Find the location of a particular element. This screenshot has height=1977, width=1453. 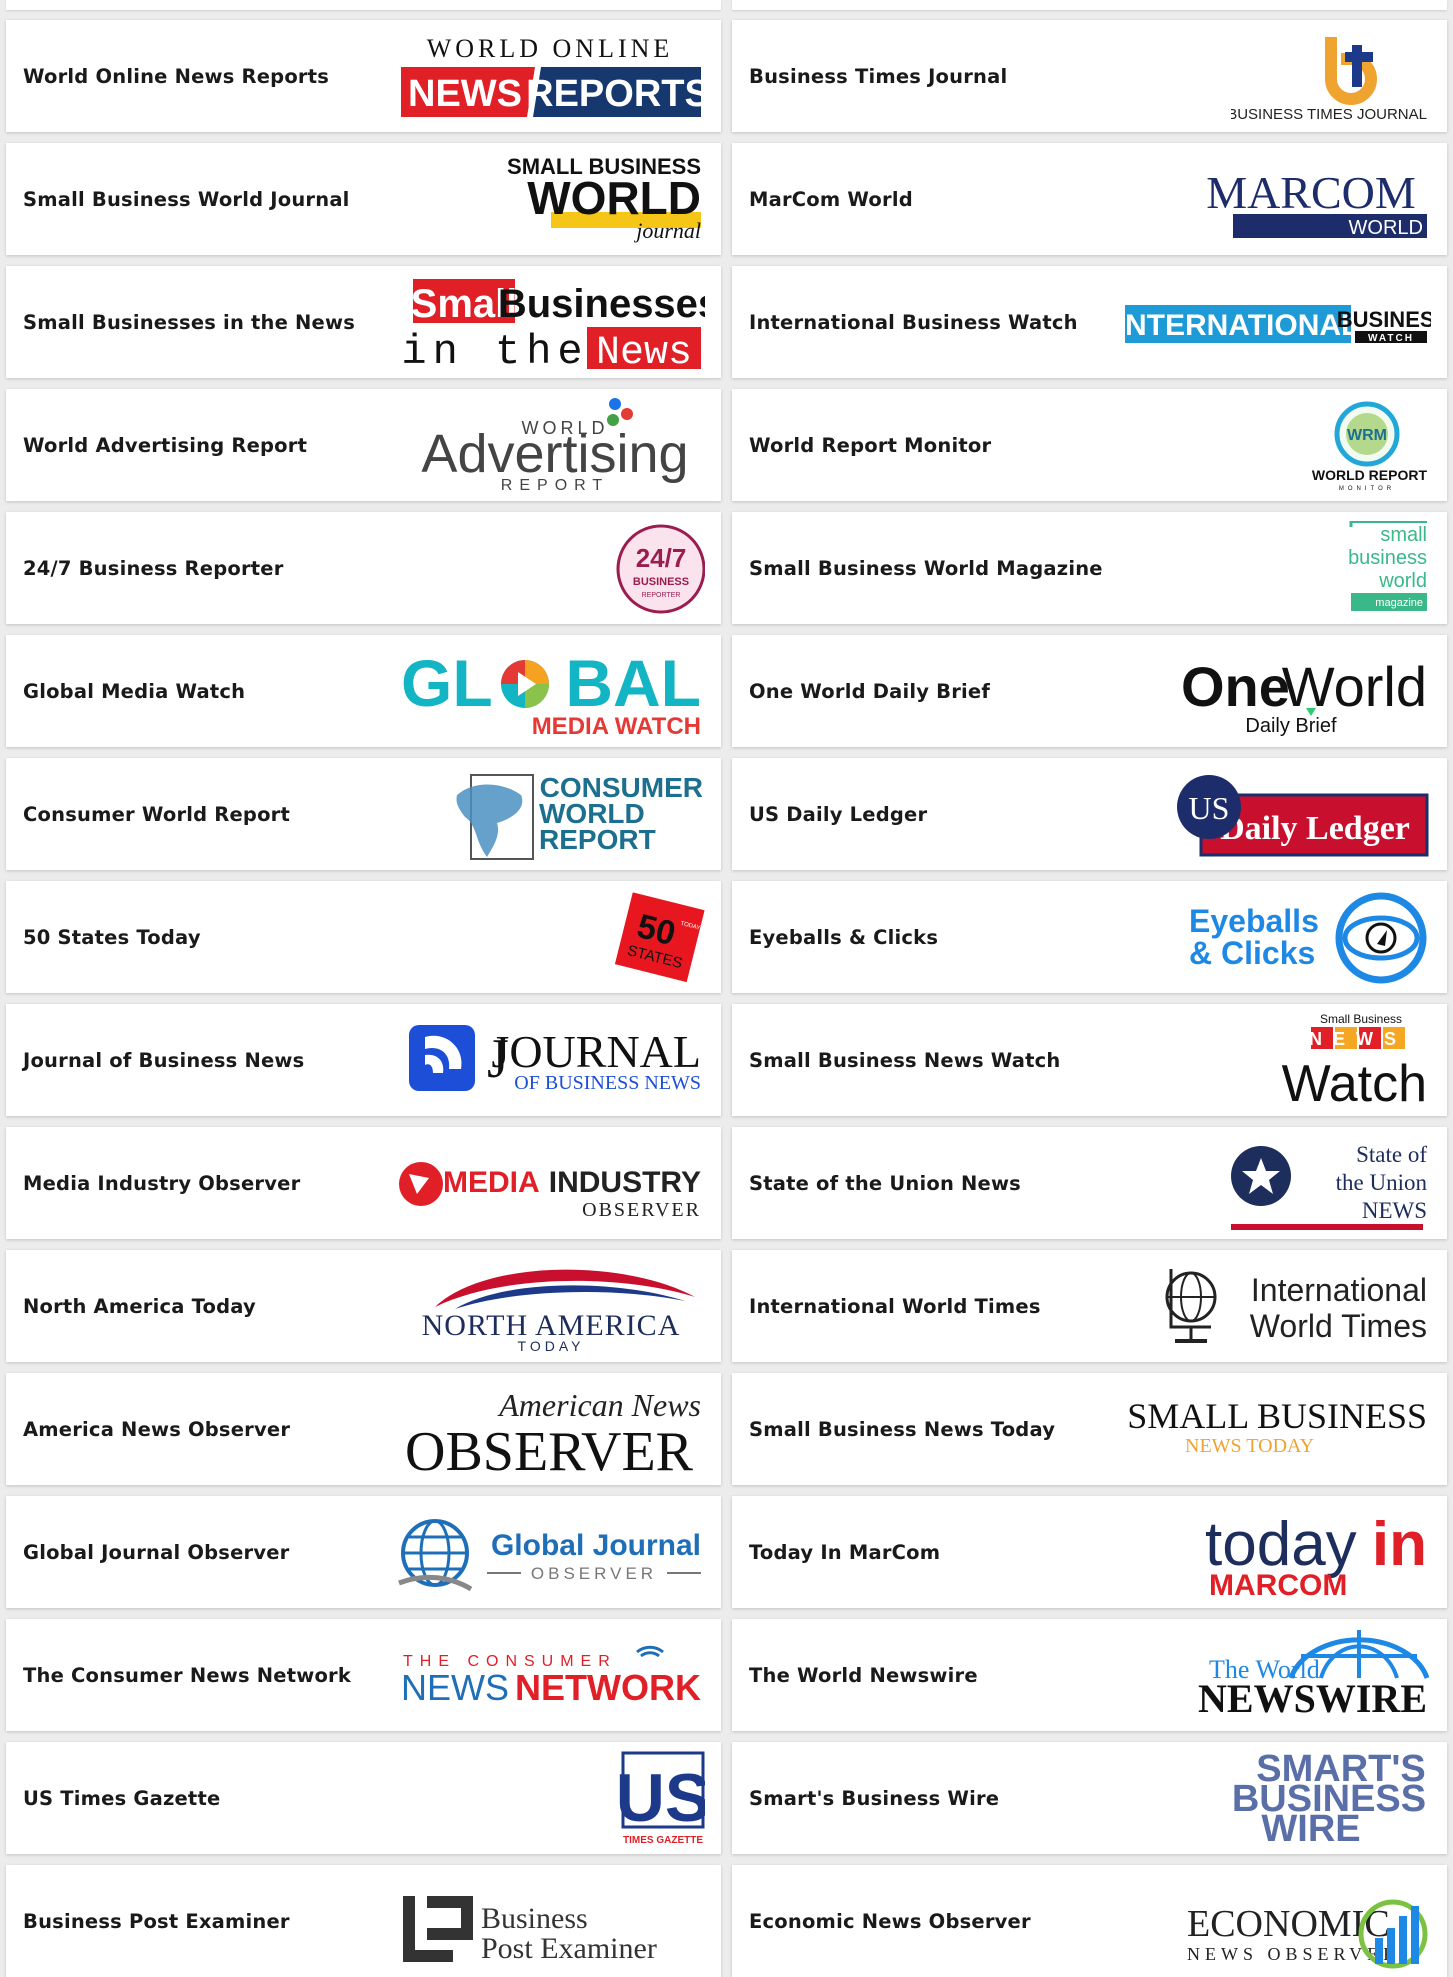

svg-text: Daily Brief is located at coordinates (1291, 726).